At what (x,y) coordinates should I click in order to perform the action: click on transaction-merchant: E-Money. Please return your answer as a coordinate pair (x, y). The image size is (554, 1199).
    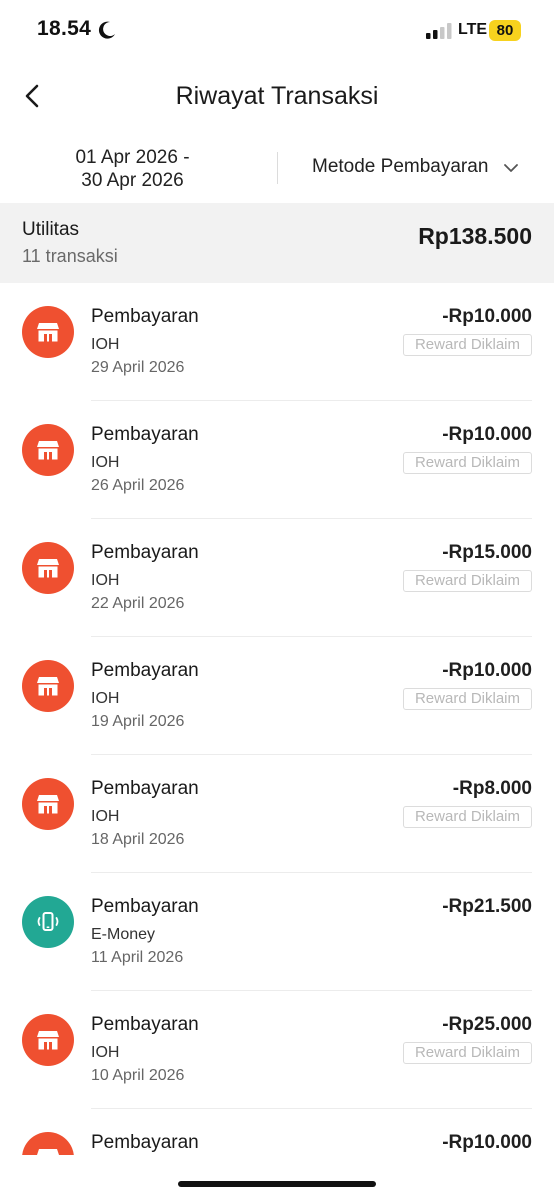
    Looking at the image, I should click on (123, 934).